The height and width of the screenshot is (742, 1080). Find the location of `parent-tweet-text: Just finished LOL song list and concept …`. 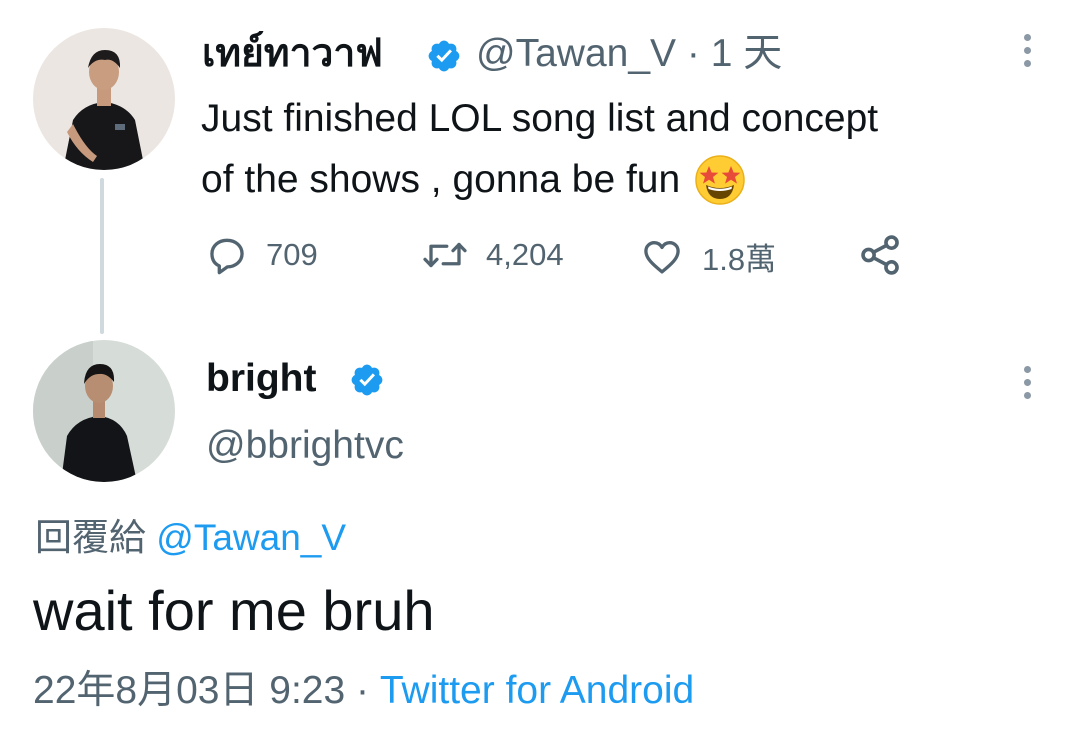

parent-tweet-text: Just finished LOL song list and concept … is located at coordinates (631, 149).